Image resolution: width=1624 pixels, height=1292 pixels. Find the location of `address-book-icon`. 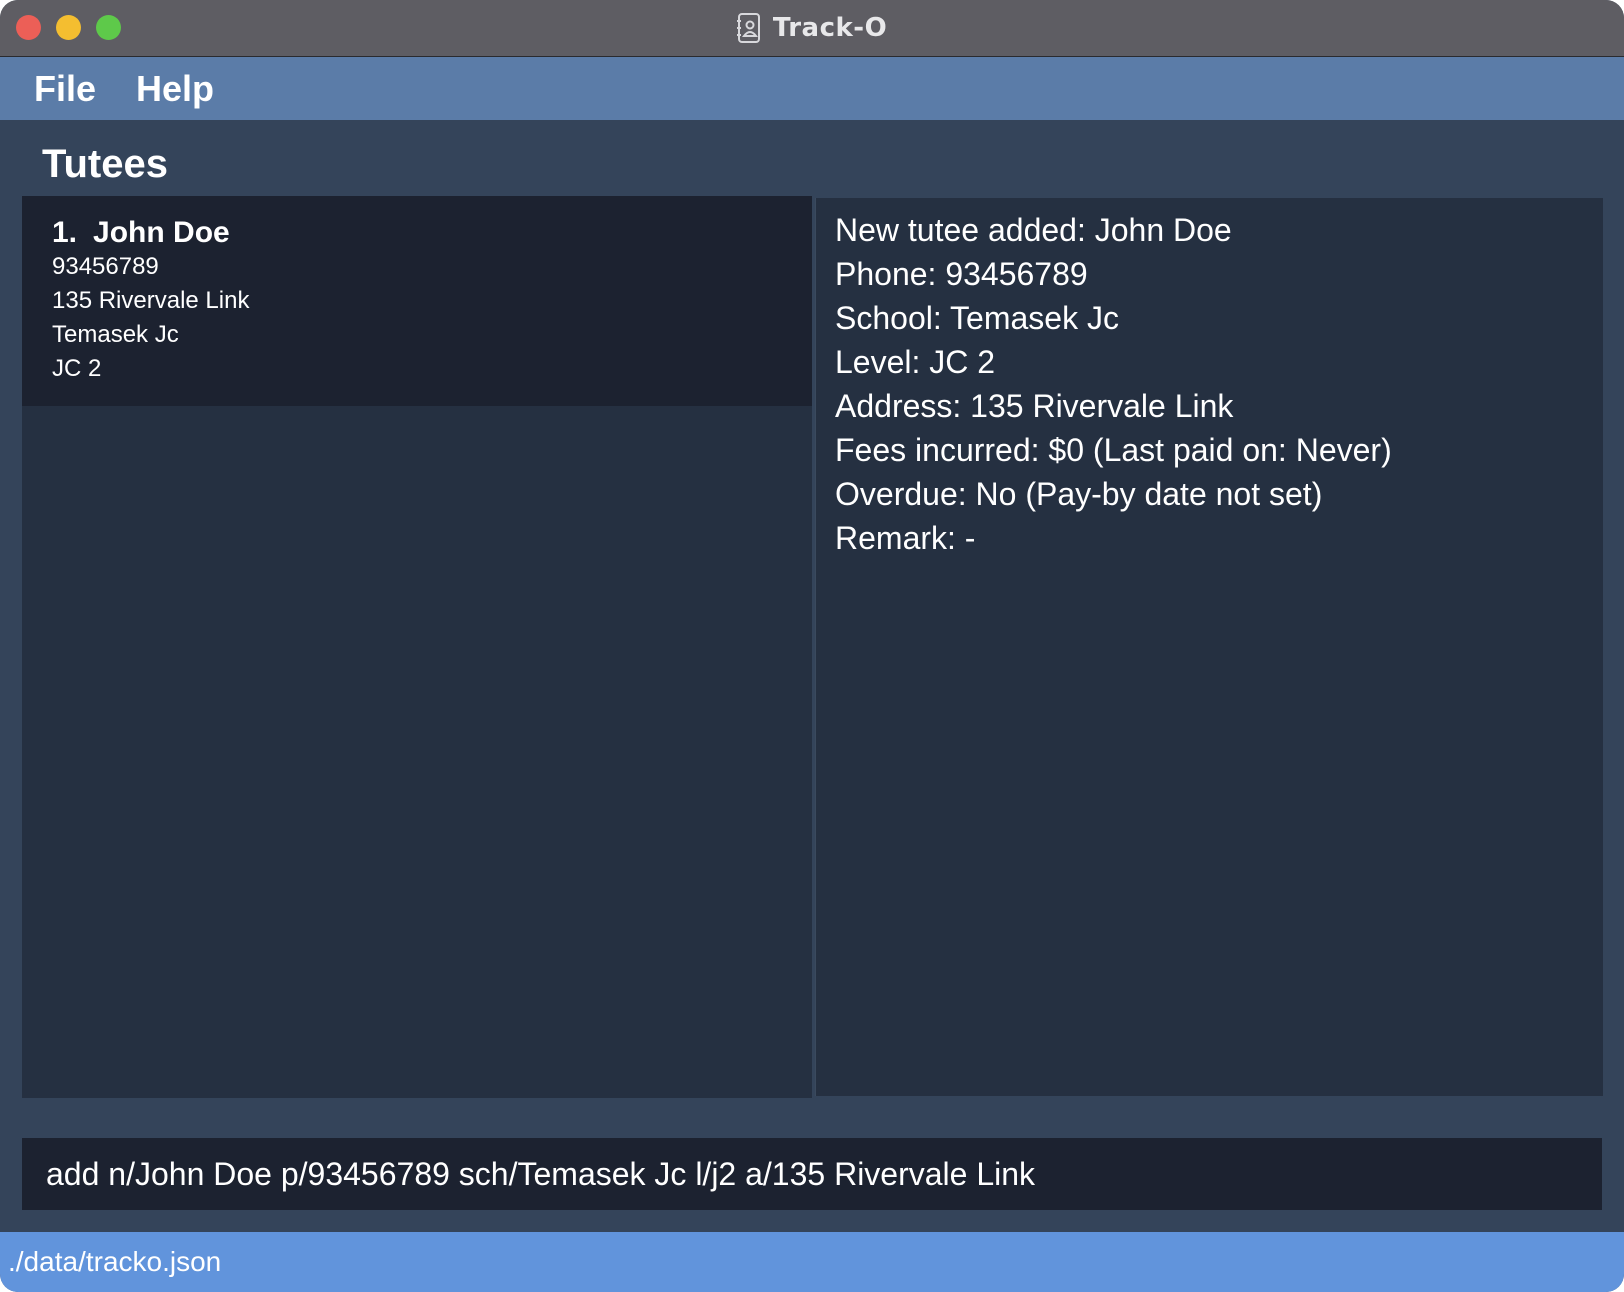

address-book-icon is located at coordinates (748, 28).